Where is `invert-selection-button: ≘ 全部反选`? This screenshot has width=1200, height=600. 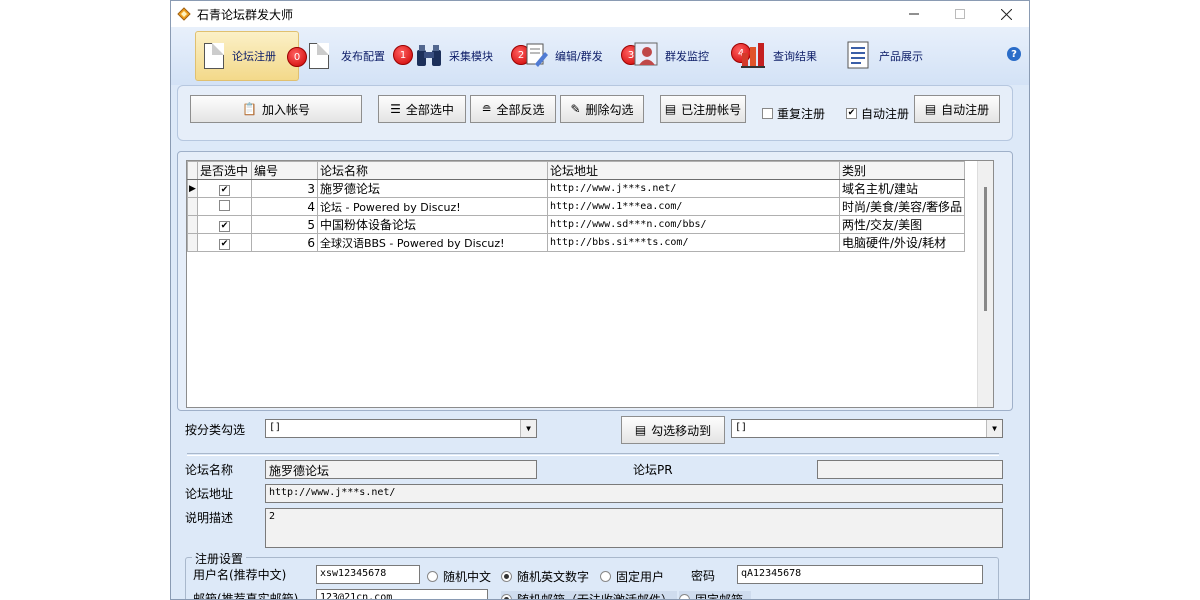 invert-selection-button: ≘ 全部反选 is located at coordinates (513, 109).